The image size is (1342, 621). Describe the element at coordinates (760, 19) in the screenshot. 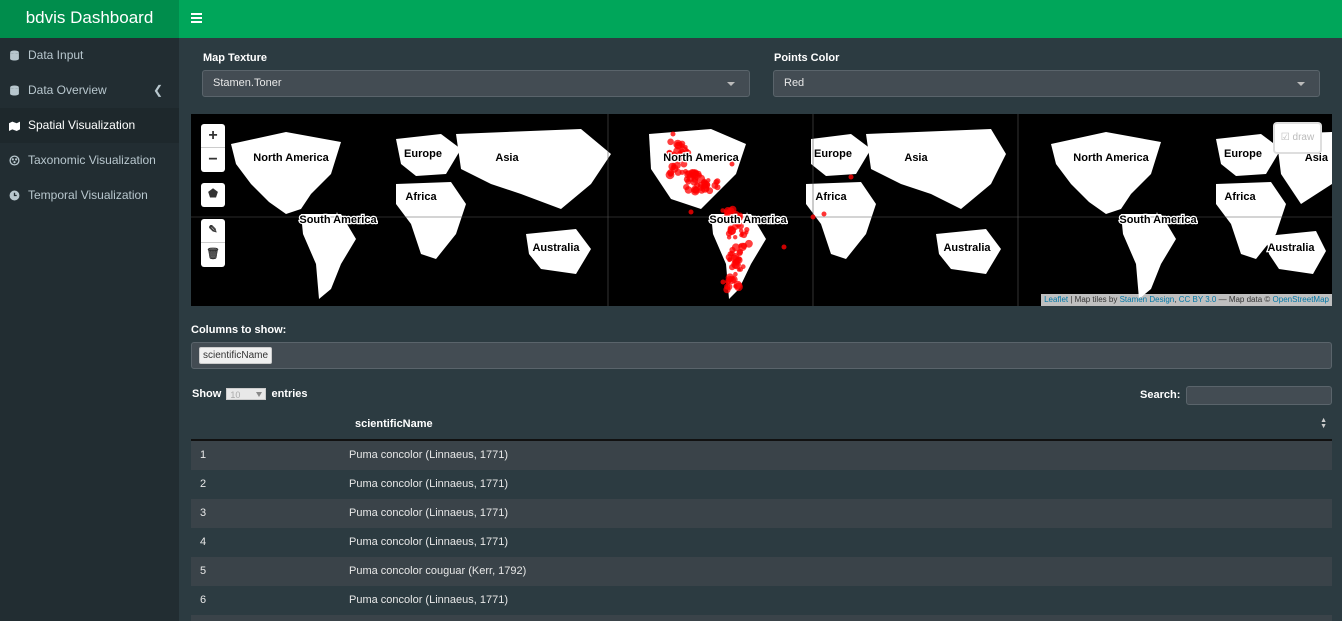

I see `top-navbar` at that location.